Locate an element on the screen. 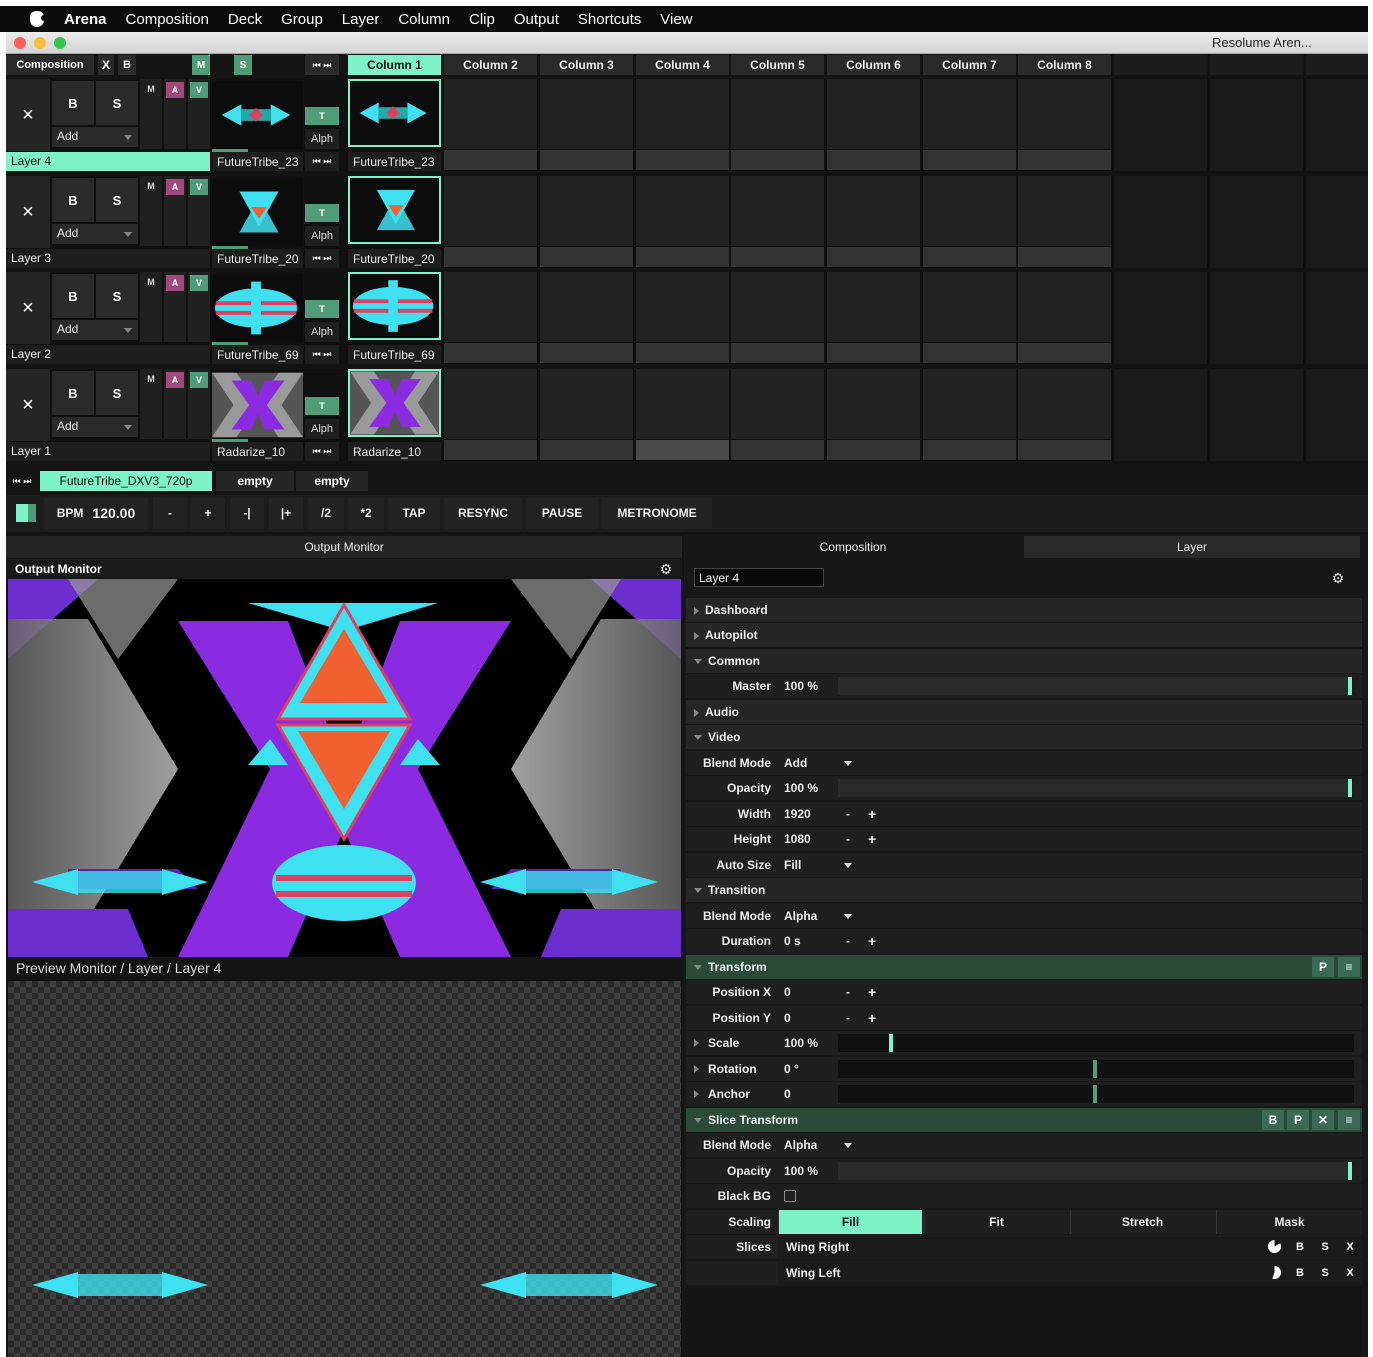 This screenshot has height=1357, width=1373. gear-icon: ⚙ is located at coordinates (1338, 578).